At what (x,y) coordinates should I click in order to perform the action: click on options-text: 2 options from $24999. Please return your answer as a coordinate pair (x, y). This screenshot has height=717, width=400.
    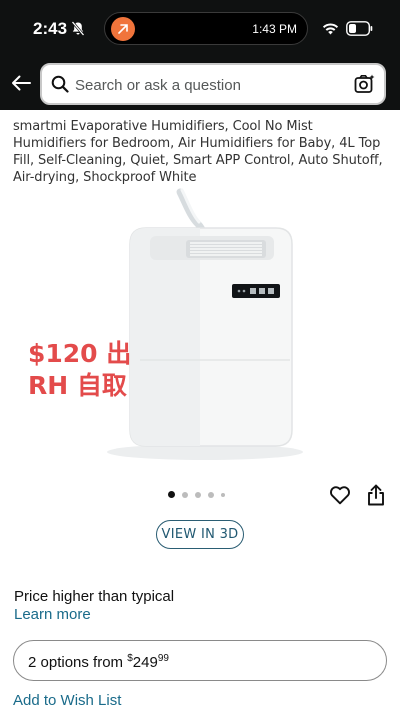
    Looking at the image, I should click on (98, 662).